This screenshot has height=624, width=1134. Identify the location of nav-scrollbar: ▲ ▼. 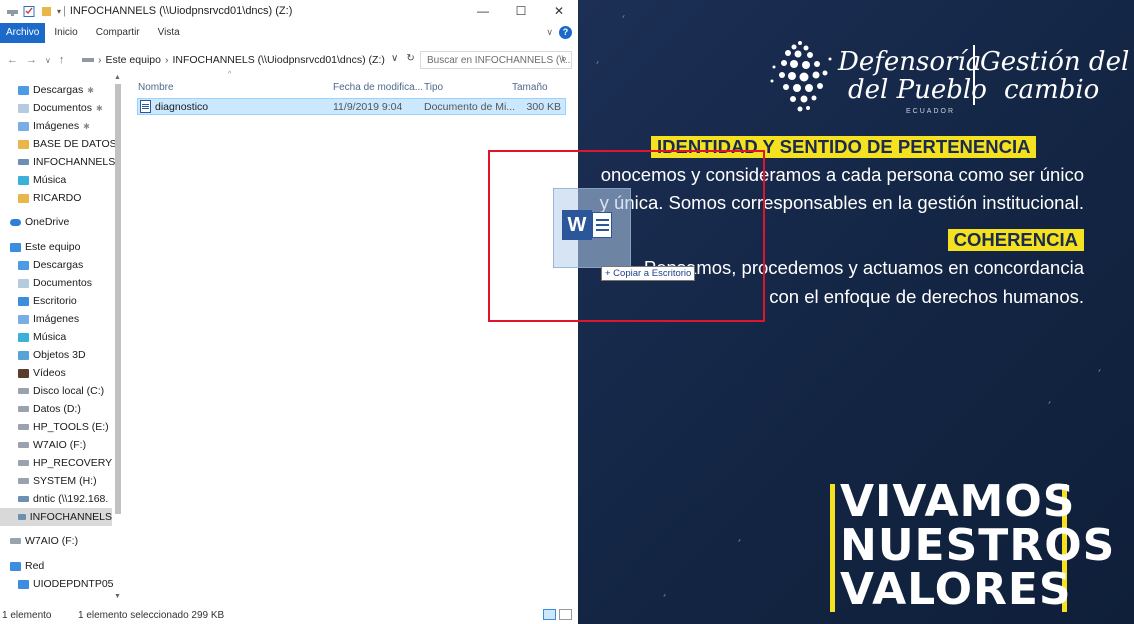
(118, 337).